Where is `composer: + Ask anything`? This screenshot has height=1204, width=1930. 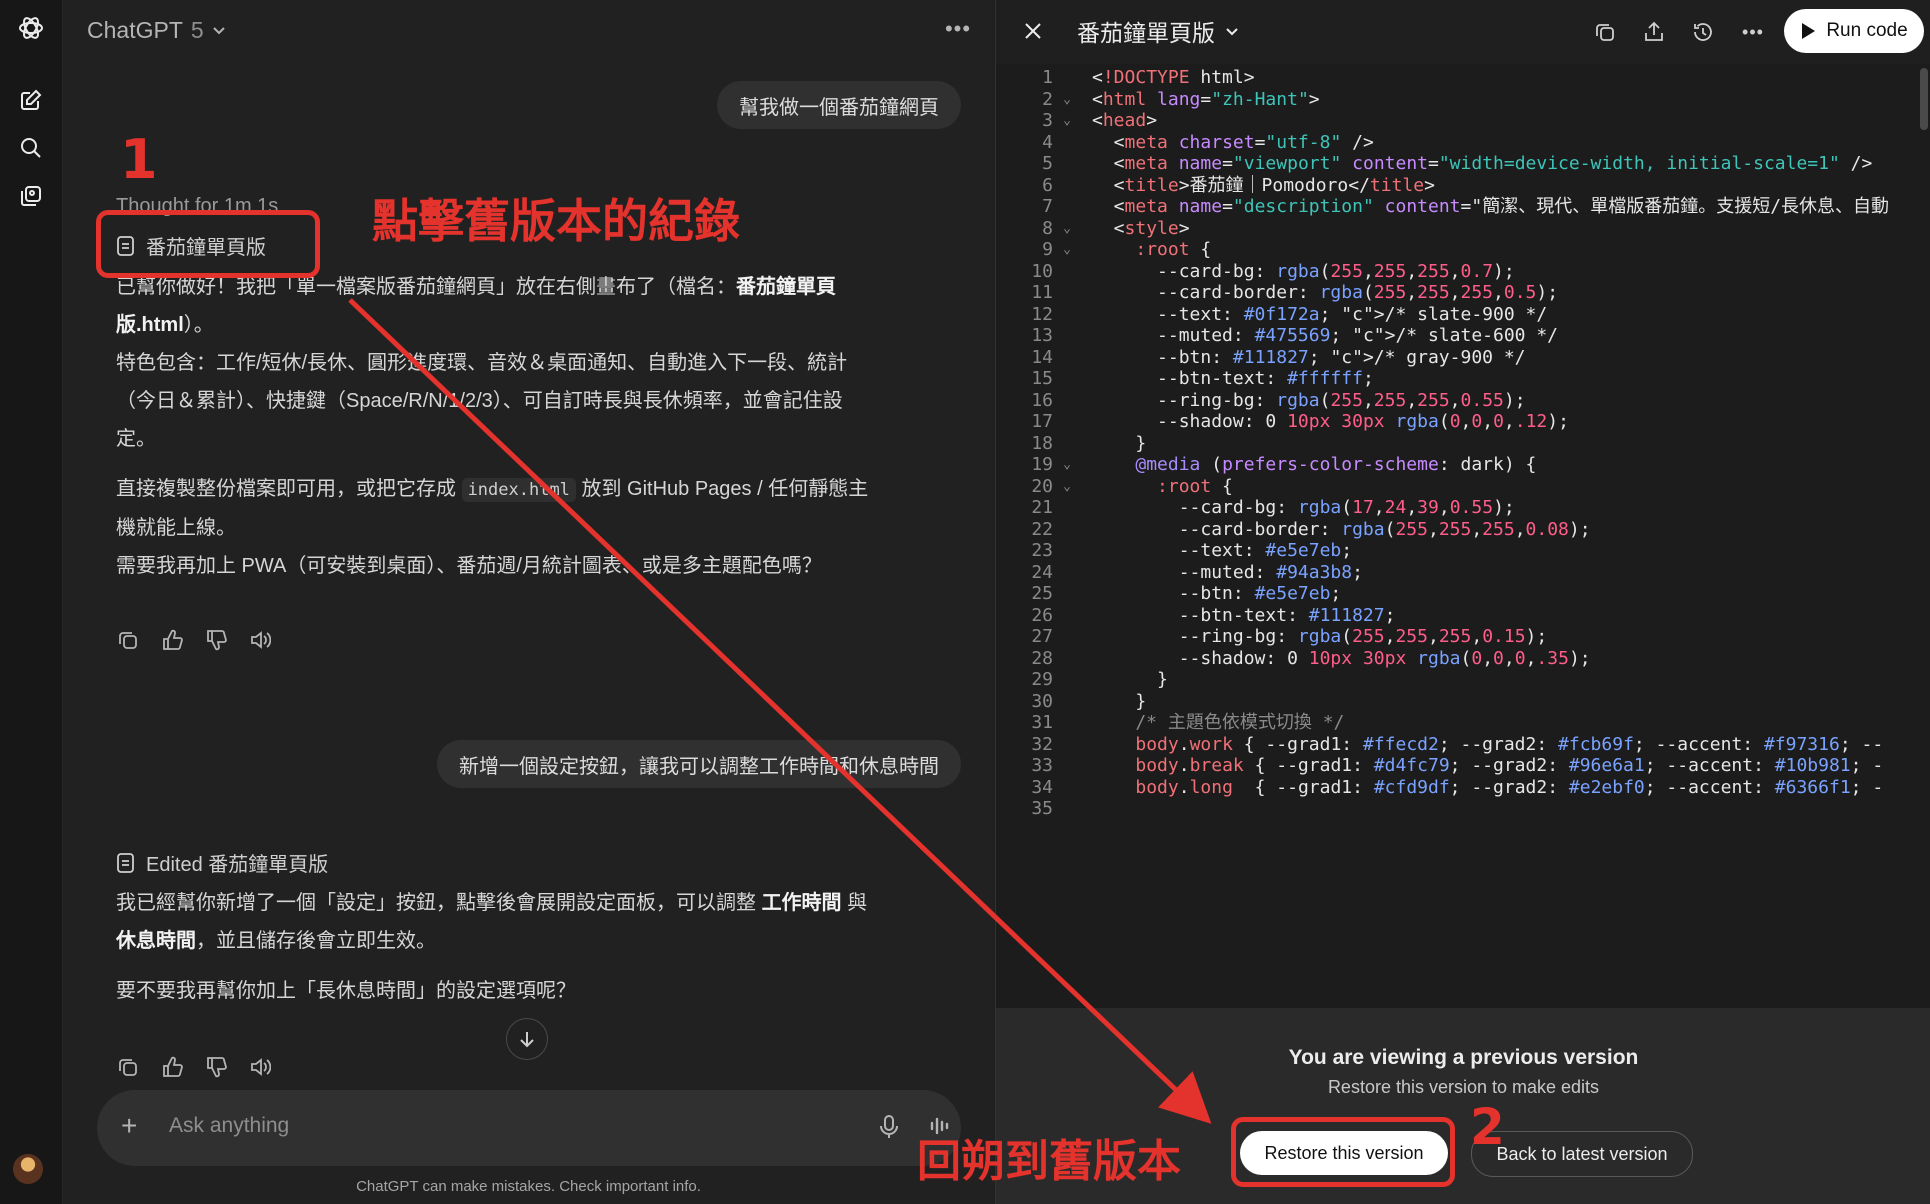
composer: + Ask anything is located at coordinates (529, 1128).